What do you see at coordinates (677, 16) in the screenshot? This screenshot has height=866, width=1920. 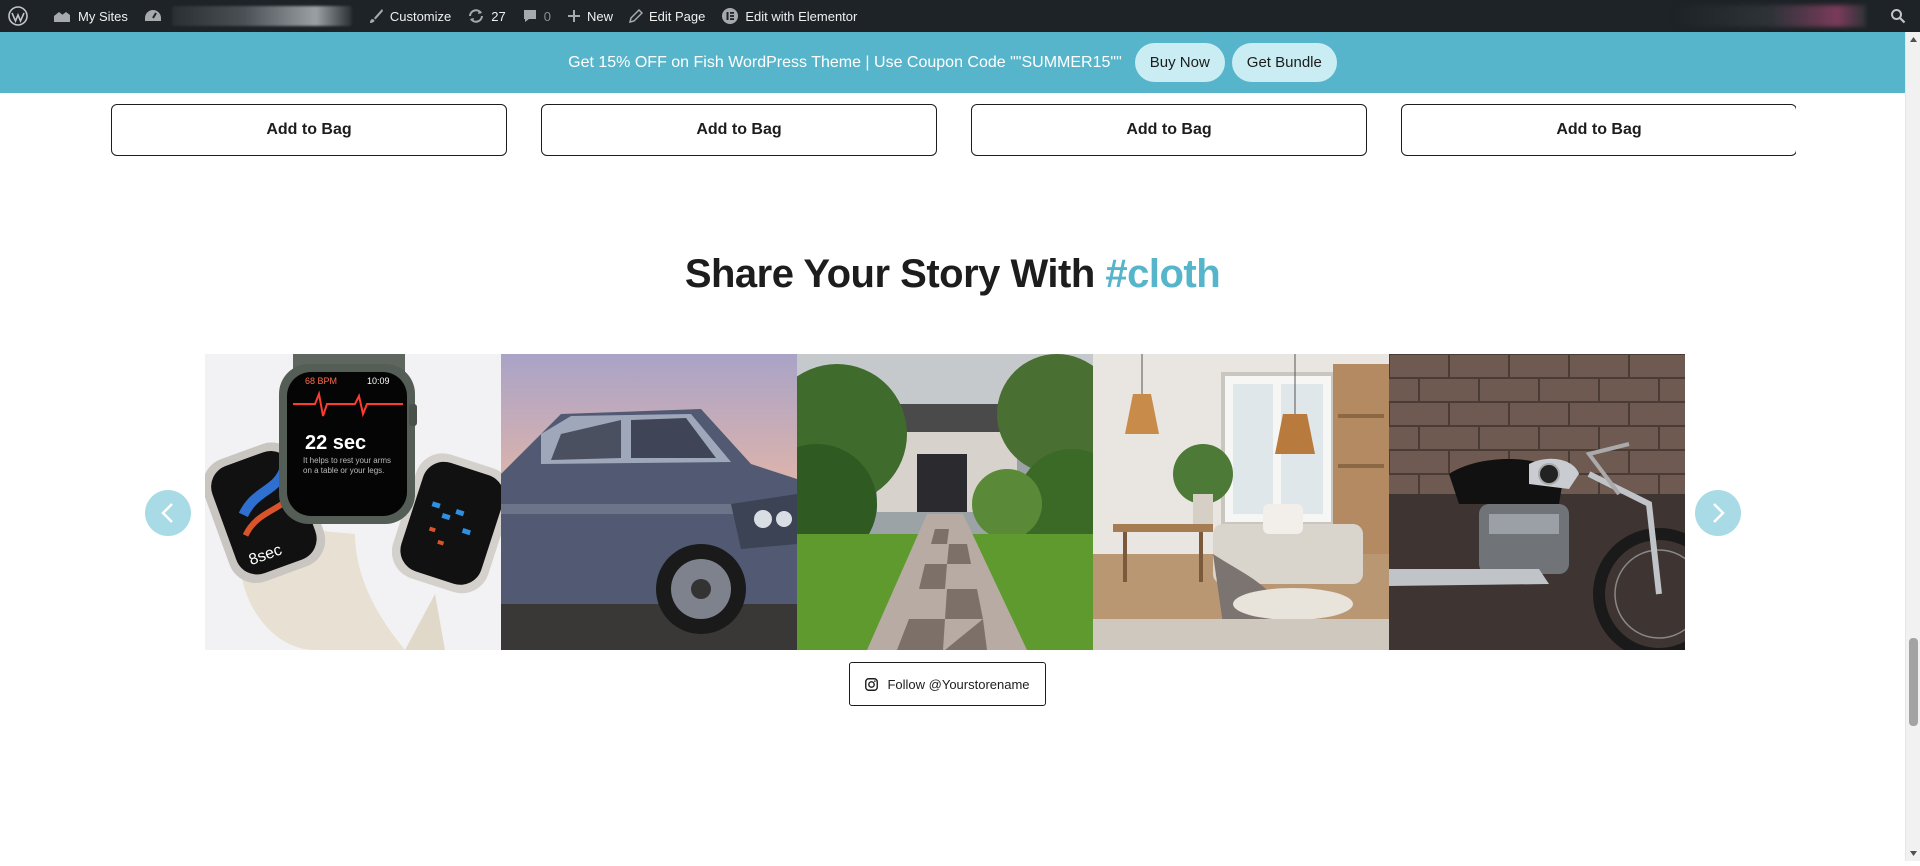 I see `edit-page-label: Edit Page` at bounding box center [677, 16].